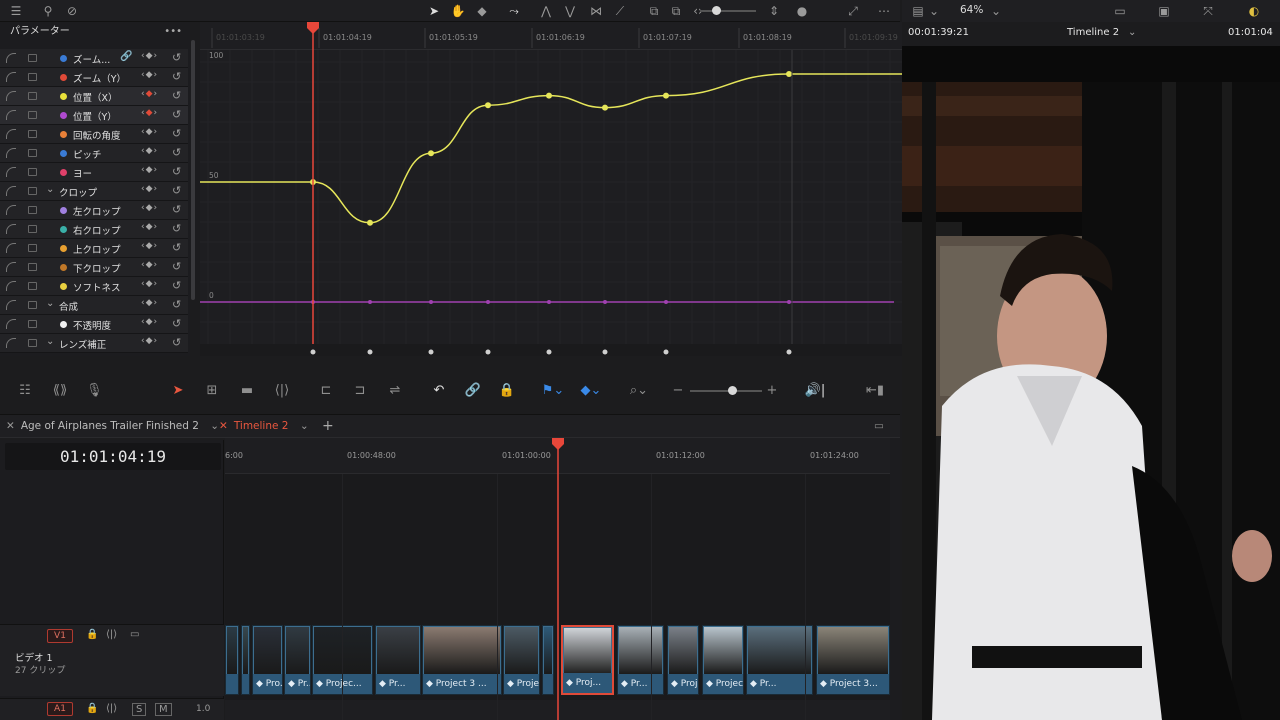 The image size is (1280, 720). What do you see at coordinates (112, 709) in the screenshot?
I see `audio-track-header: A1 🔒 ⟨|⟩ S M 1.0` at bounding box center [112, 709].